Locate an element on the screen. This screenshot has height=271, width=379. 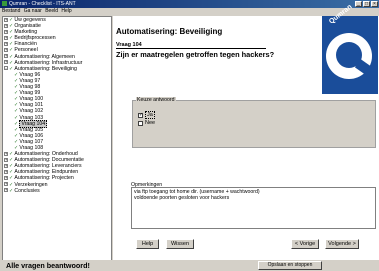
tree-item-label: Vraag 102 is located at coordinates (31, 111).